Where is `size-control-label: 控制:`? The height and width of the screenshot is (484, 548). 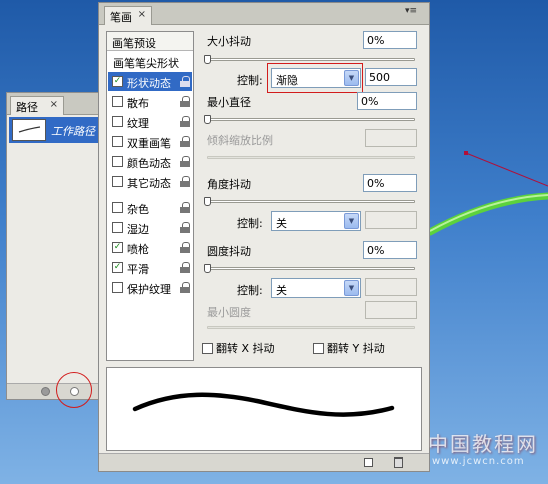
size-control-label: 控制: is located at coordinates (250, 80).